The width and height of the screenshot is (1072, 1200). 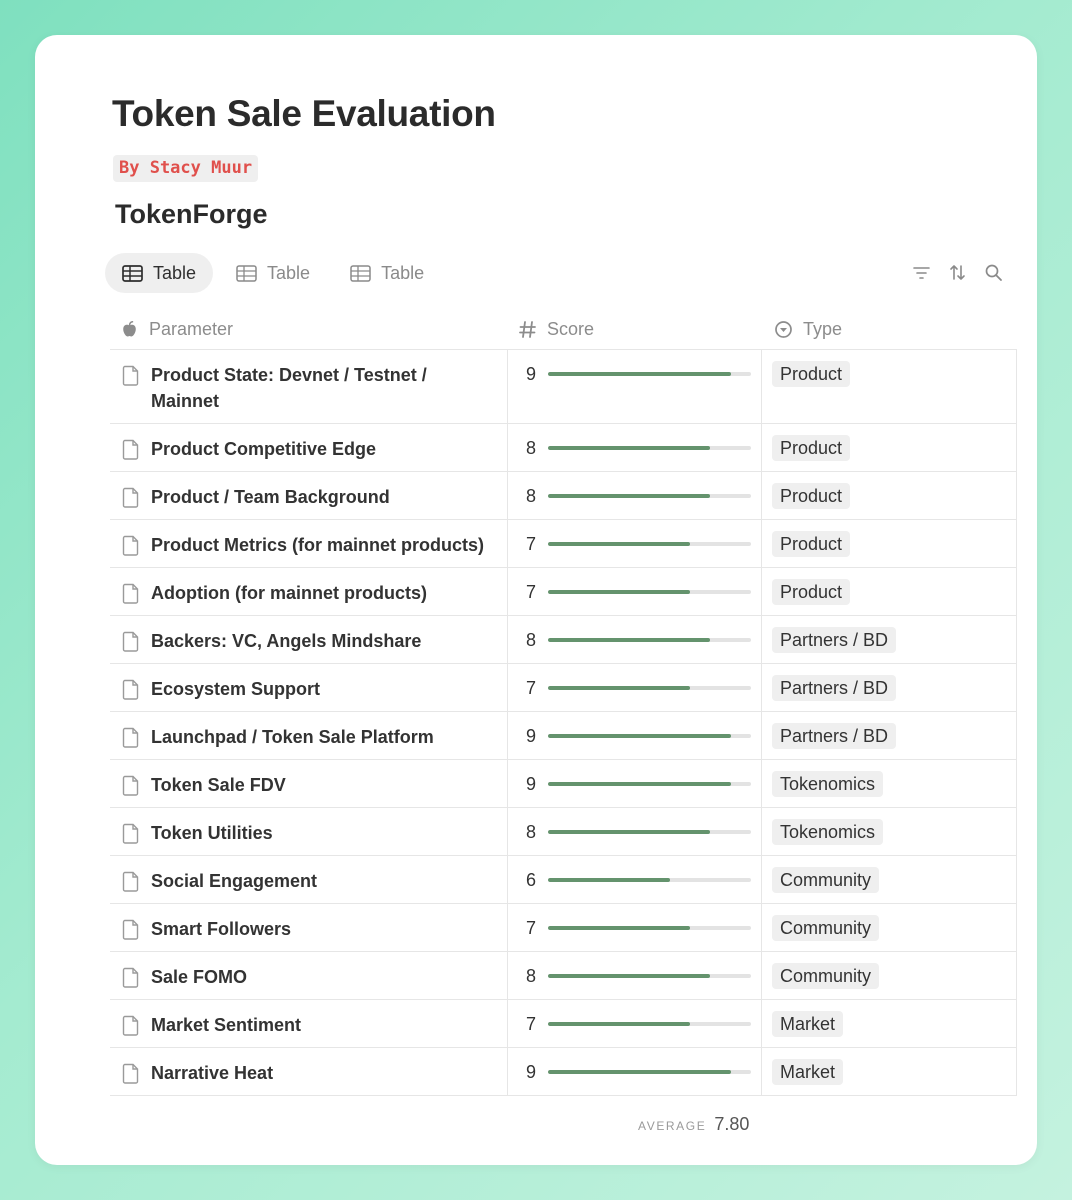 I want to click on score-cell: 6, so click(x=635, y=879).